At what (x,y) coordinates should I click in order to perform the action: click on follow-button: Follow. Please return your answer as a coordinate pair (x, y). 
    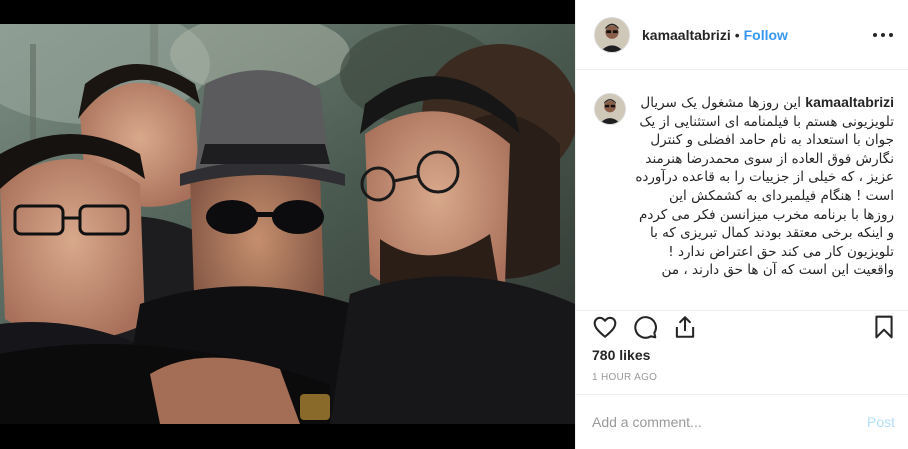
    Looking at the image, I should click on (766, 35).